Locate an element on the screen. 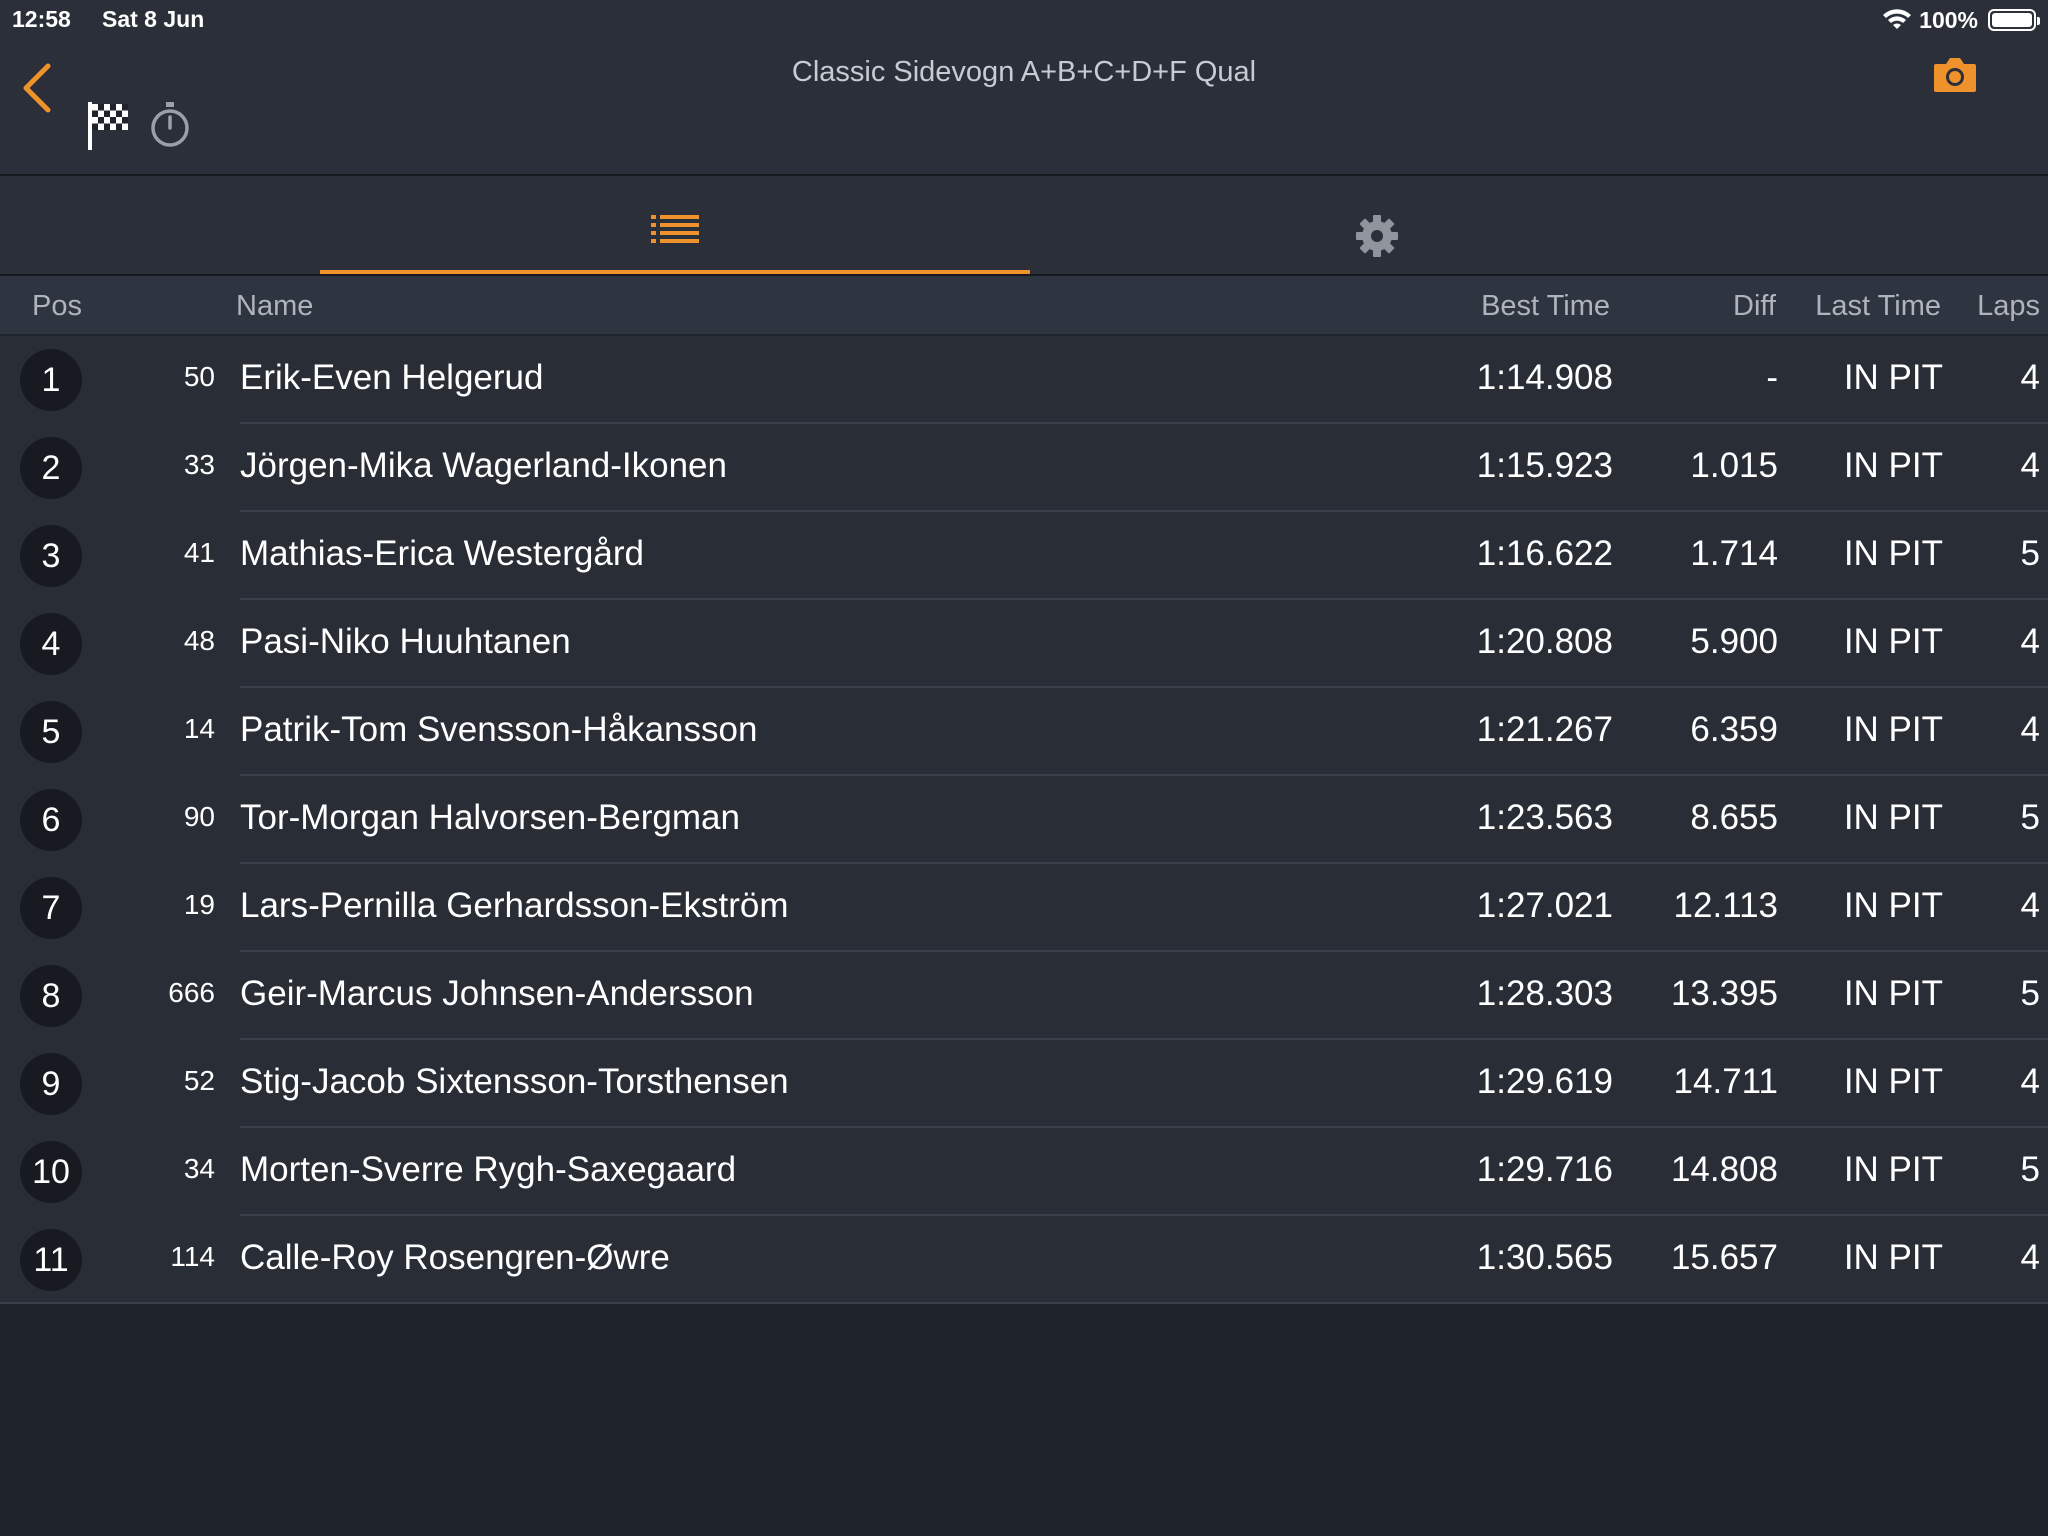 The height and width of the screenshot is (1536, 2048). header-laps: Laps is located at coordinates (2008, 306).